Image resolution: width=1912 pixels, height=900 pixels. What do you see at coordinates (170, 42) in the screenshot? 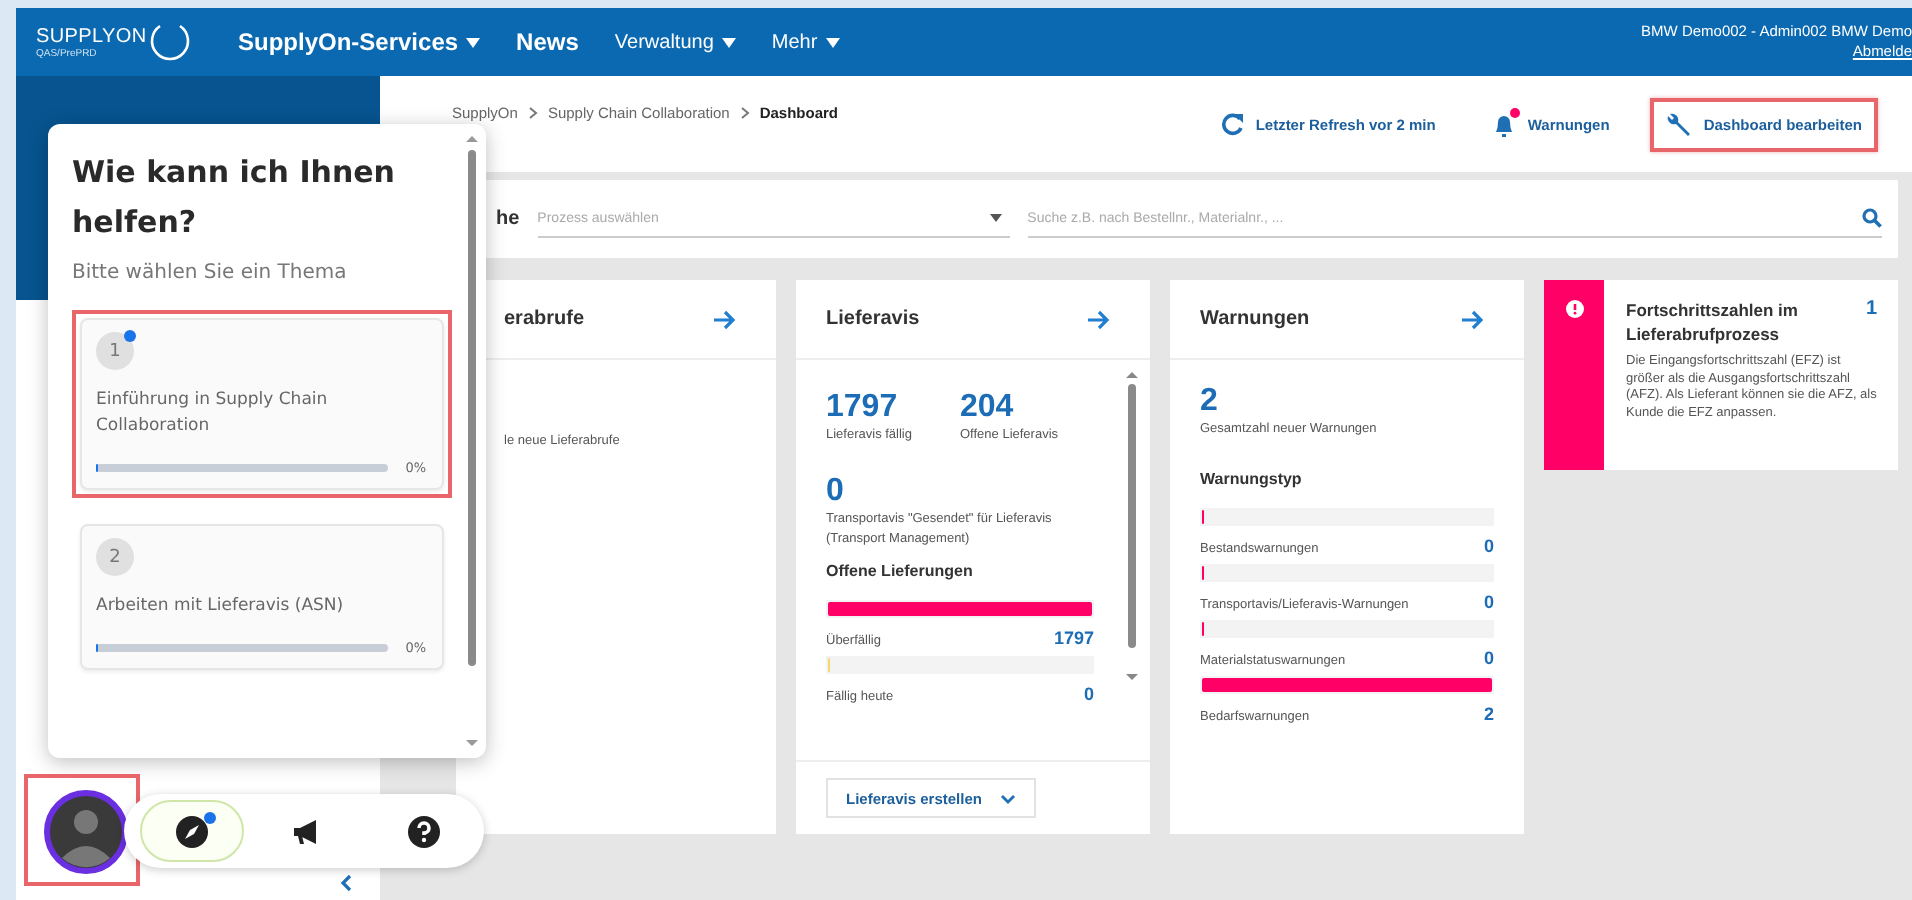
I see `logo-ring-icon` at bounding box center [170, 42].